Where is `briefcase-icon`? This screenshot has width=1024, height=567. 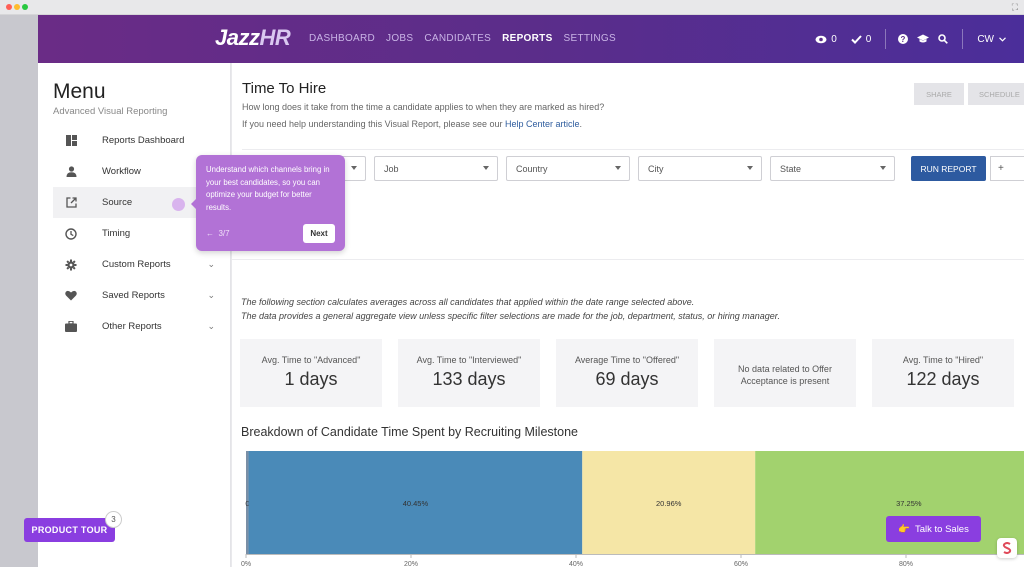 briefcase-icon is located at coordinates (71, 327).